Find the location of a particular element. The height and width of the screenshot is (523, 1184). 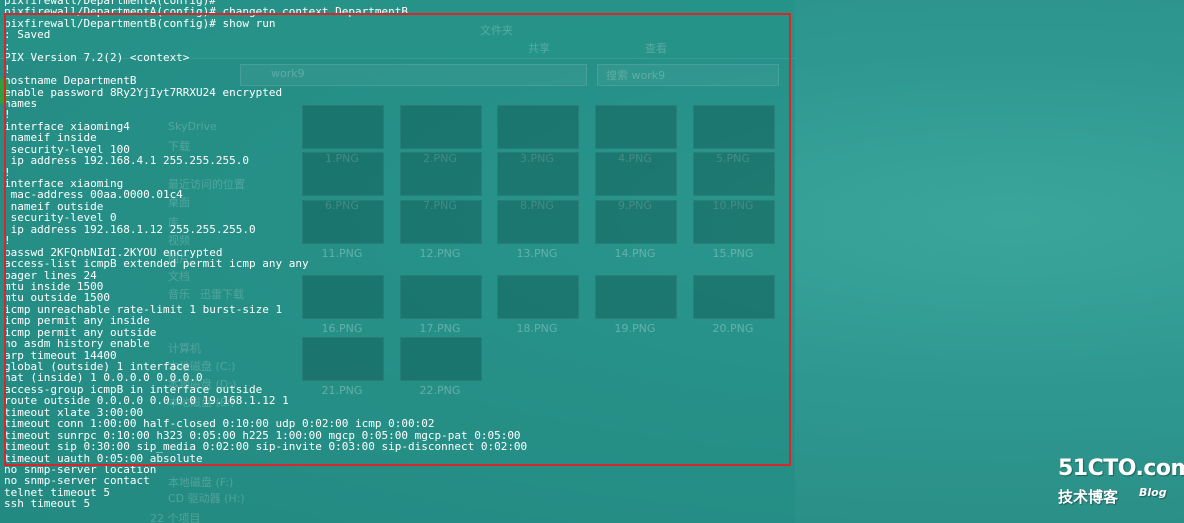

file-name-label: 20.PNG is located at coordinates (733, 328).